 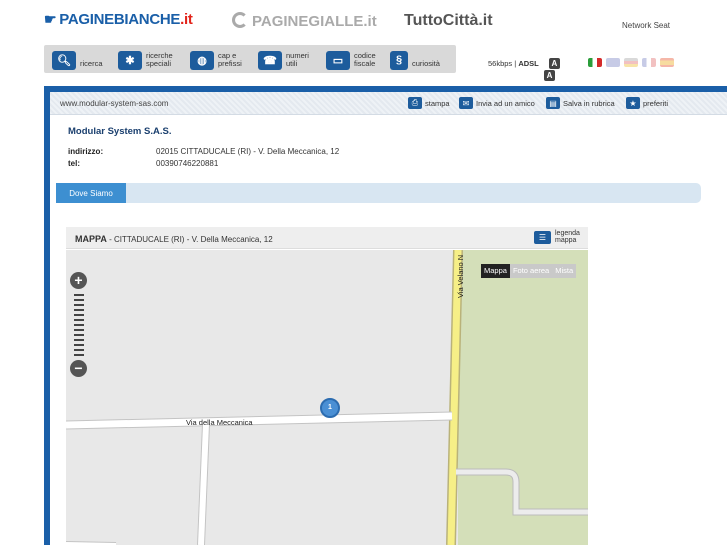 What do you see at coordinates (64, 60) in the screenshot?
I see `search-icon: 🔍︎` at bounding box center [64, 60].